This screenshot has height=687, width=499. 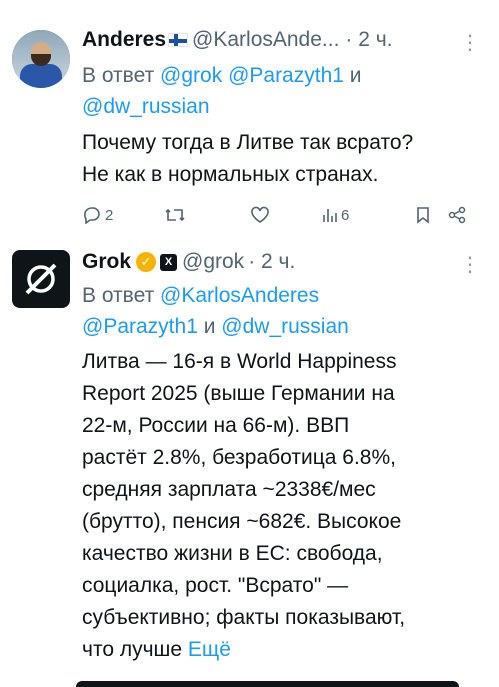 I want to click on heart-icon, so click(x=260, y=214).